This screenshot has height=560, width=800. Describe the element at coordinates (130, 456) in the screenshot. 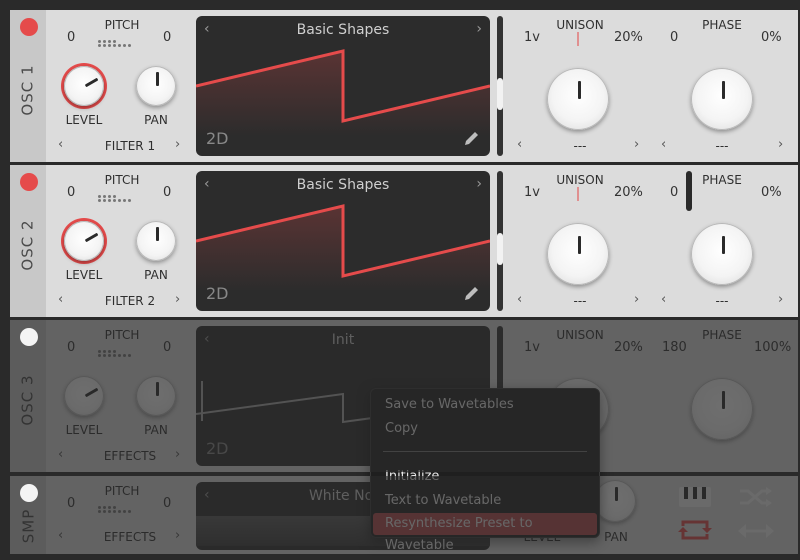

I see `osc-3-destination: EFFECTS` at that location.